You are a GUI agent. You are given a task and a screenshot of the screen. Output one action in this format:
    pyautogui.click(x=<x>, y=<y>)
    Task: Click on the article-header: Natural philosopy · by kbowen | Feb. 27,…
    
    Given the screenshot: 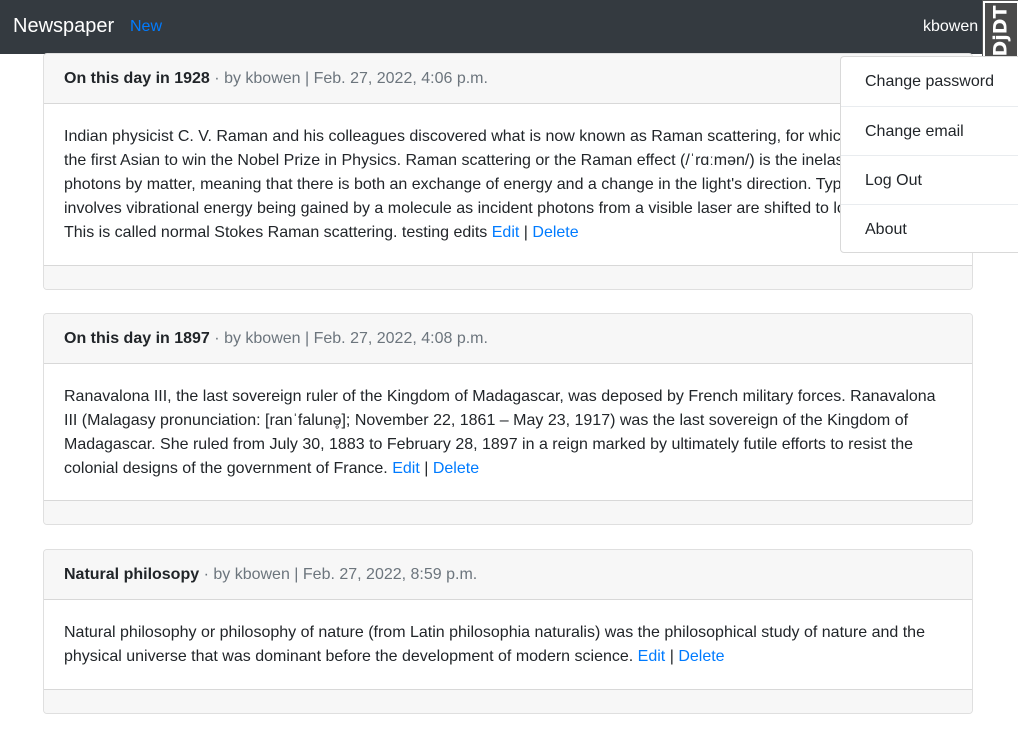 What is the action you would take?
    pyautogui.click(x=508, y=575)
    